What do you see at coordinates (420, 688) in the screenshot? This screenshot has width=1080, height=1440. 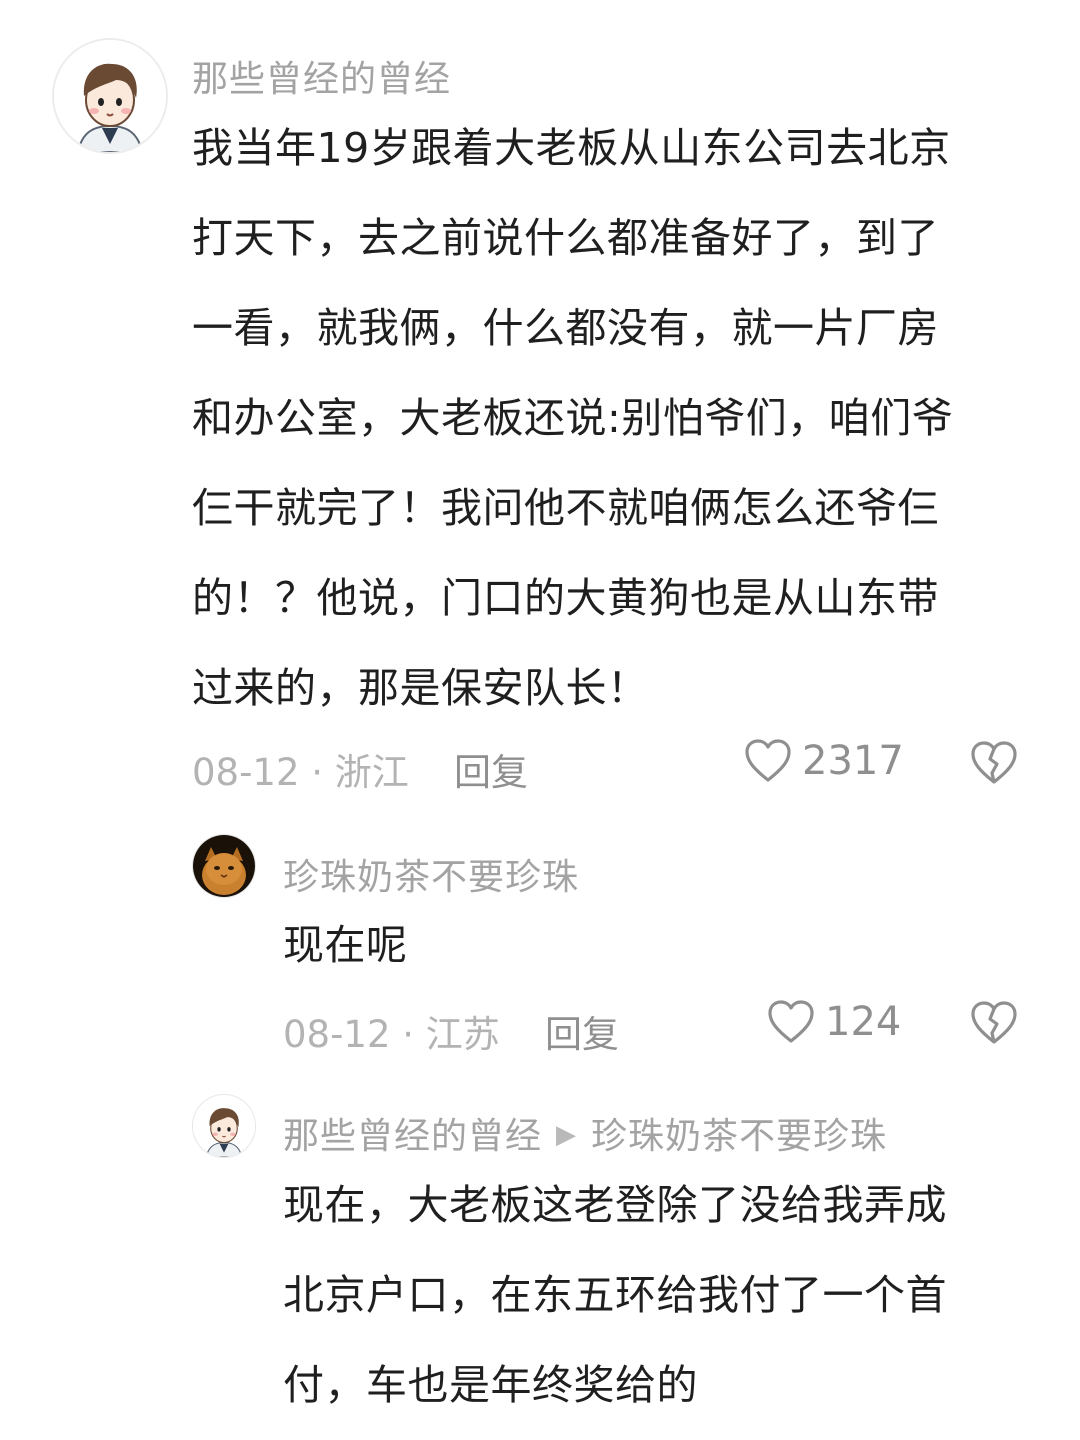 I see `comment-line: 过来的，那是保安队长！` at bounding box center [420, 688].